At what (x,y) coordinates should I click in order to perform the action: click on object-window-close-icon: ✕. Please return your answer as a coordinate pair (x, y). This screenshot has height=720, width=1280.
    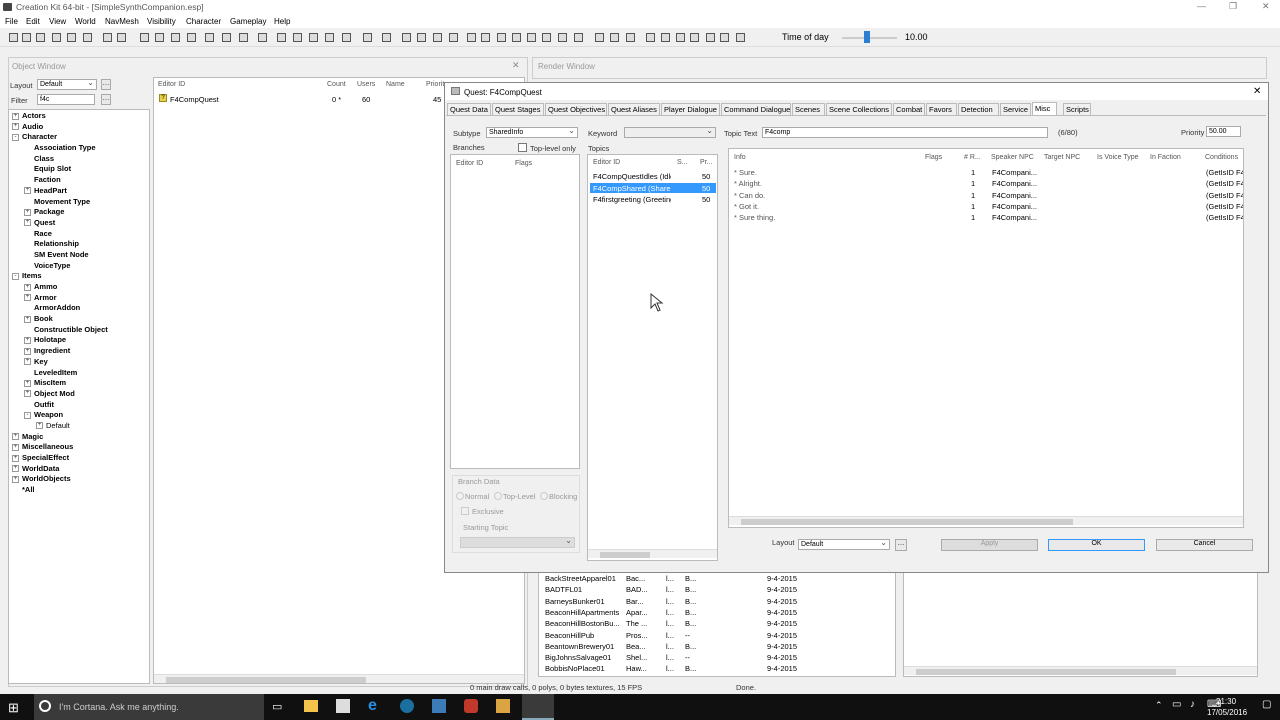
    Looking at the image, I should click on (516, 65).